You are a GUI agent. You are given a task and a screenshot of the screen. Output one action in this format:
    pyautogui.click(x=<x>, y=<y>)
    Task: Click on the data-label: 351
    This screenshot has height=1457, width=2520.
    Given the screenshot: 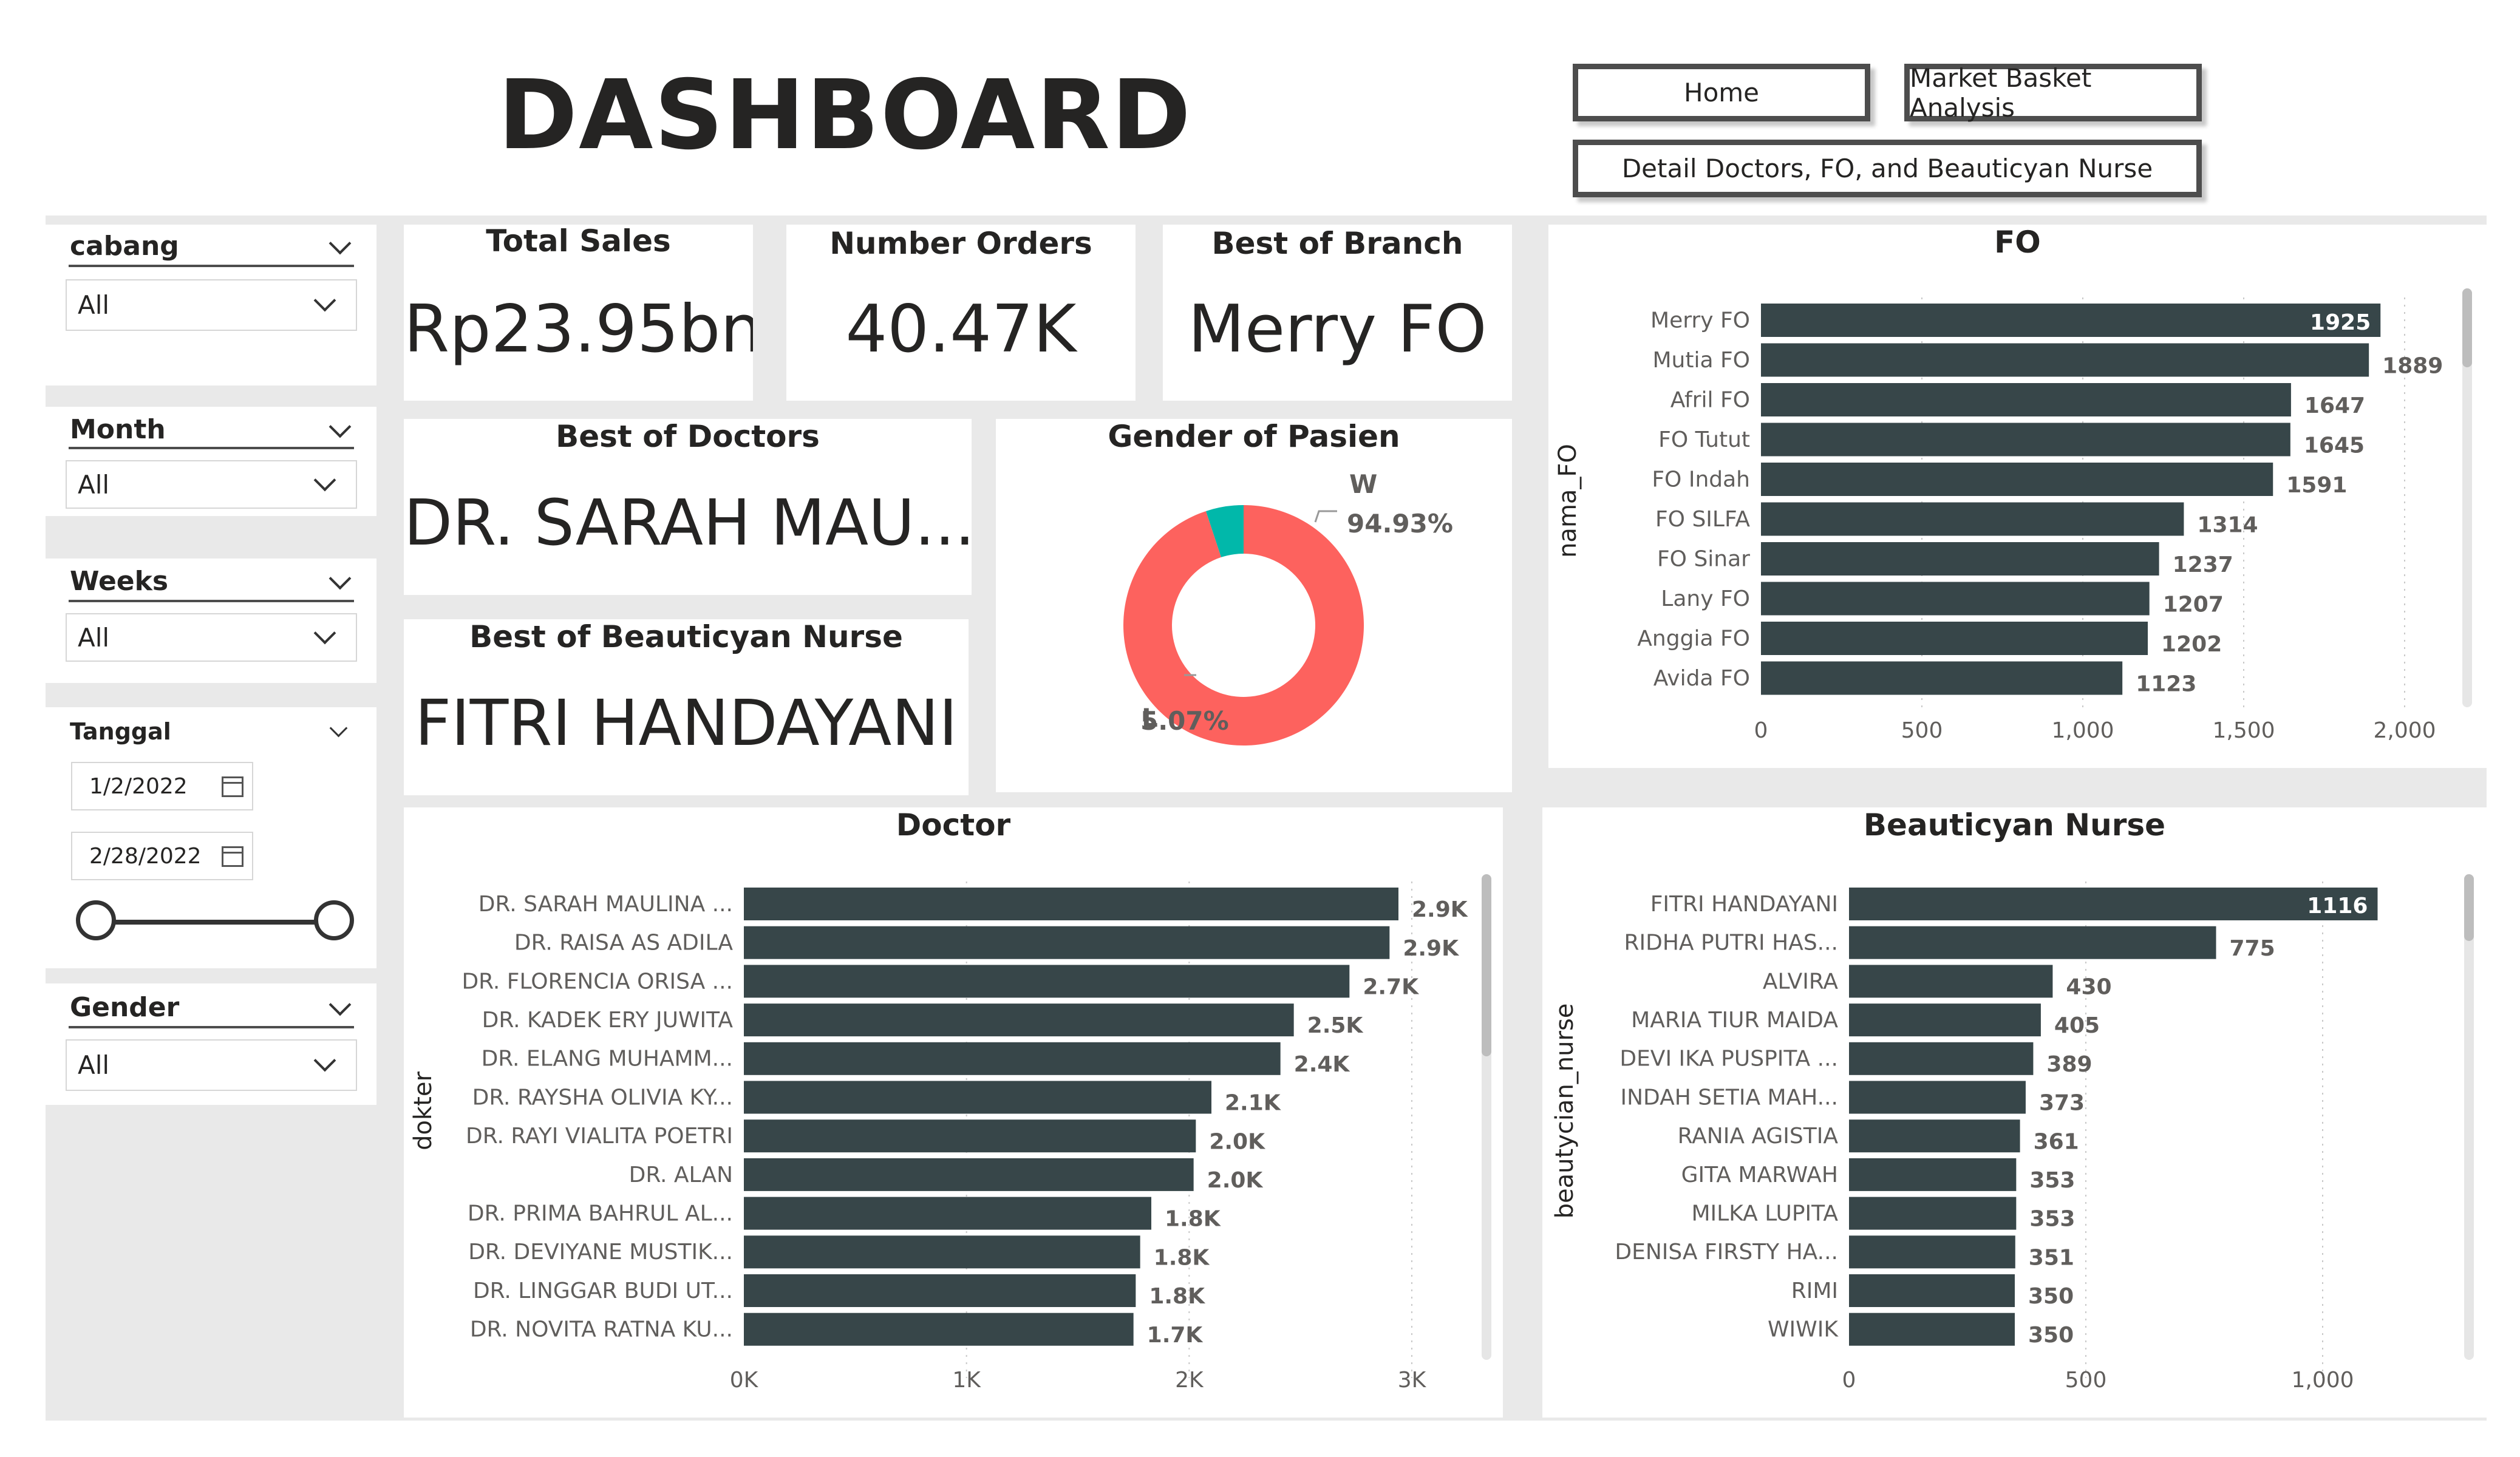 What is the action you would take?
    pyautogui.click(x=2051, y=1257)
    